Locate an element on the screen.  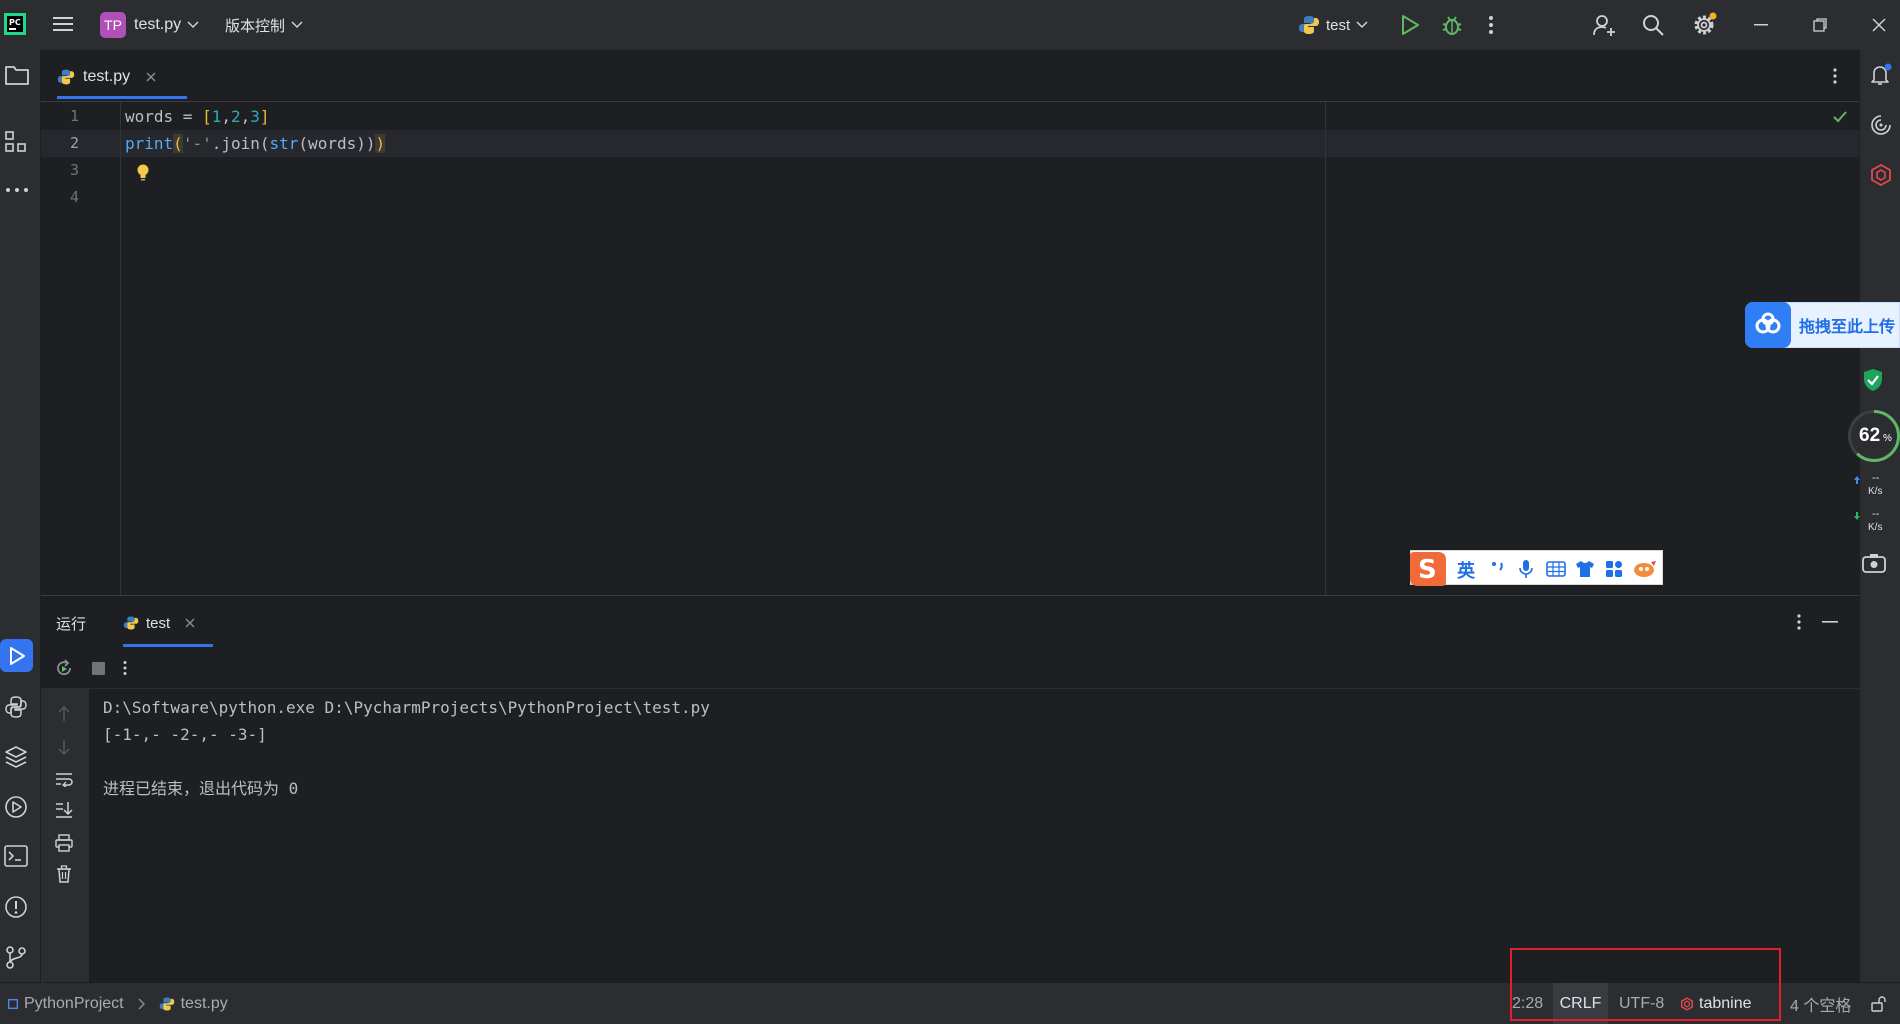
console-line: 进程已结束，退出代码为 0 is located at coordinates (201, 788).